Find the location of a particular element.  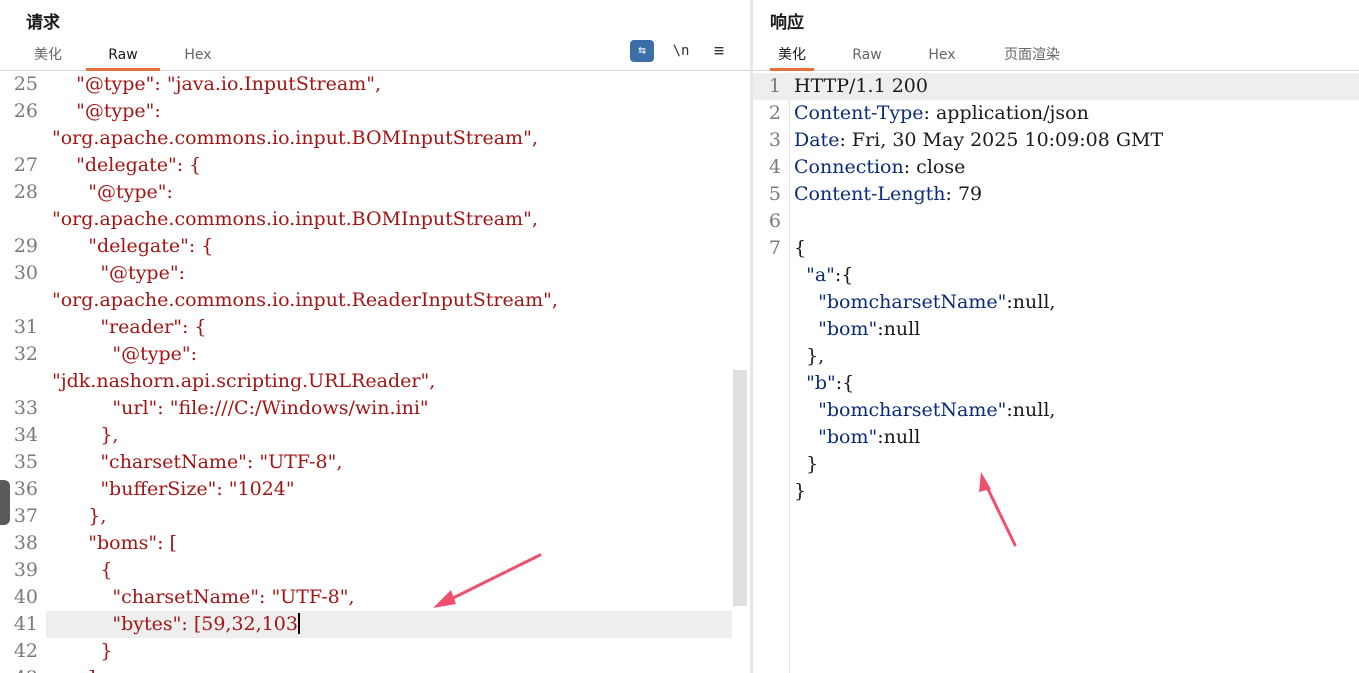

annotation-arrow-response is located at coordinates (998, 509).